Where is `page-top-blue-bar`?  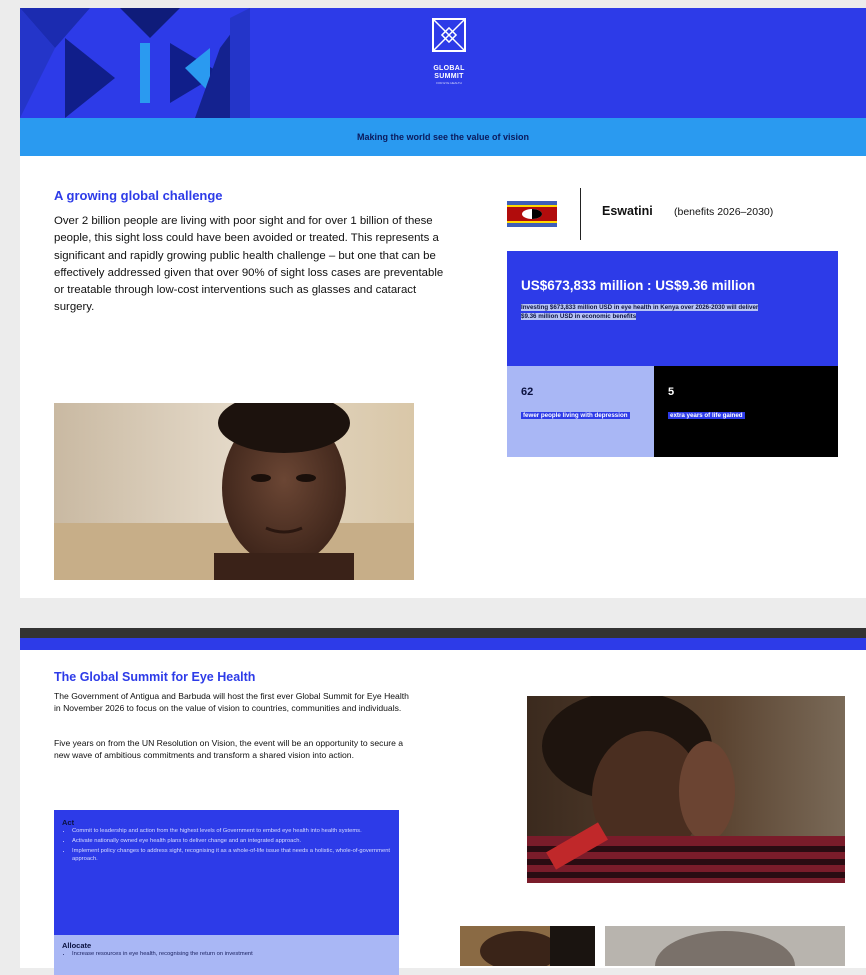 page-top-blue-bar is located at coordinates (443, 644).